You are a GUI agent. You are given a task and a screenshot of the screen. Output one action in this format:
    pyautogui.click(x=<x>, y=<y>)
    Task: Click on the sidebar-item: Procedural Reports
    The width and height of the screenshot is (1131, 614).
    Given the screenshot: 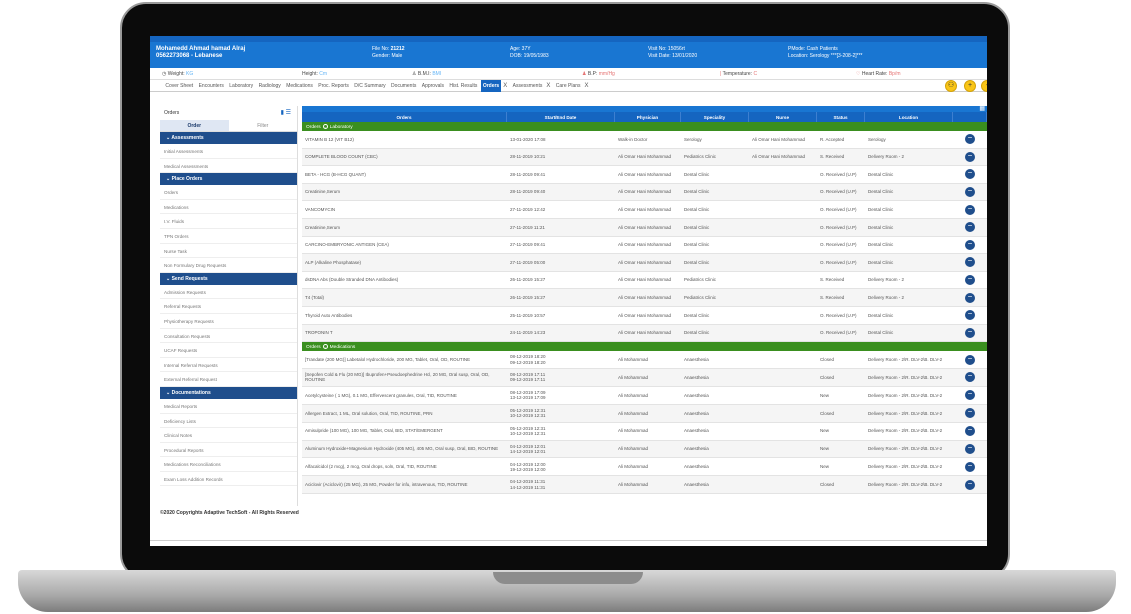 What is the action you would take?
    pyautogui.click(x=228, y=450)
    